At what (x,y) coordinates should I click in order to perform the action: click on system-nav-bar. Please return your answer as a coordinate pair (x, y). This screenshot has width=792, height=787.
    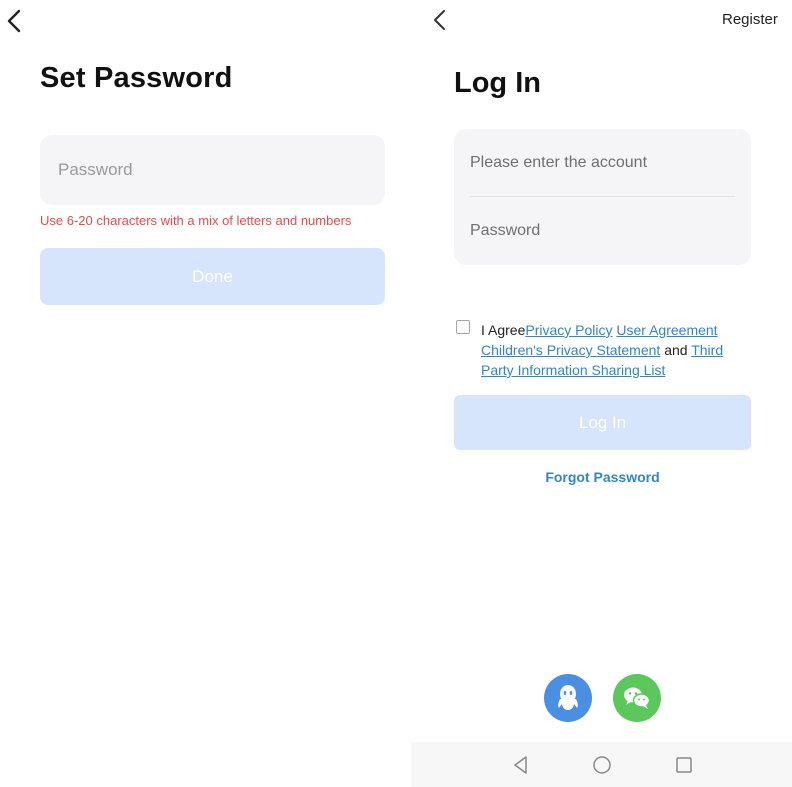
    Looking at the image, I should click on (601, 764).